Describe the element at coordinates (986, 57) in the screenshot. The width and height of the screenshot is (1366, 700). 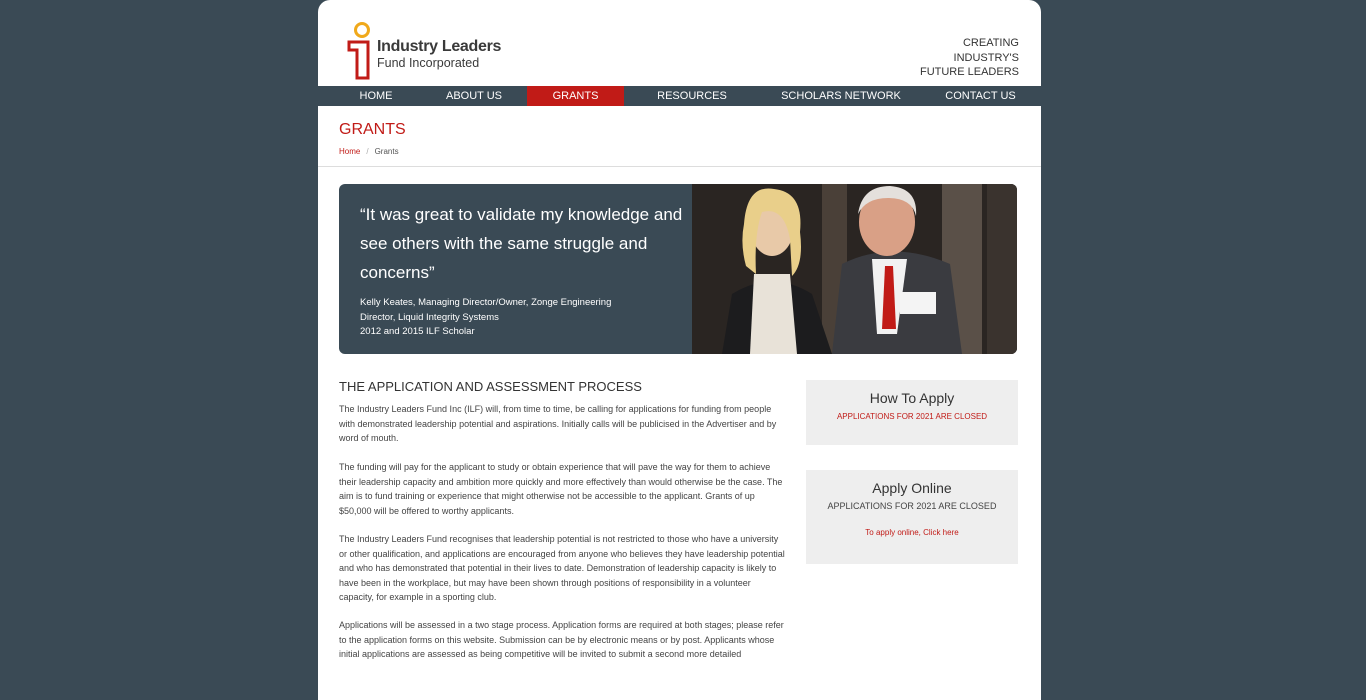
I see `tagline-line: INDUSTRY'S` at that location.